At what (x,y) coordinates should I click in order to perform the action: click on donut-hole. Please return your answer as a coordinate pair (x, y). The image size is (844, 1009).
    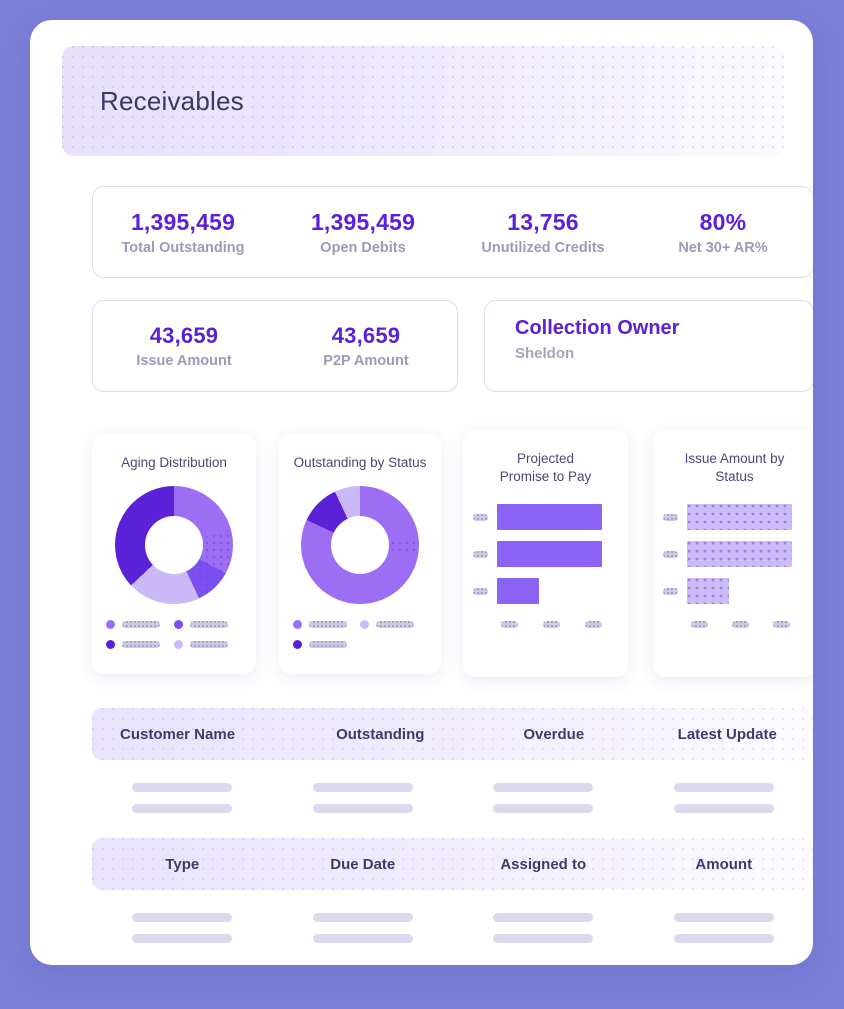
    Looking at the image, I should click on (360, 545).